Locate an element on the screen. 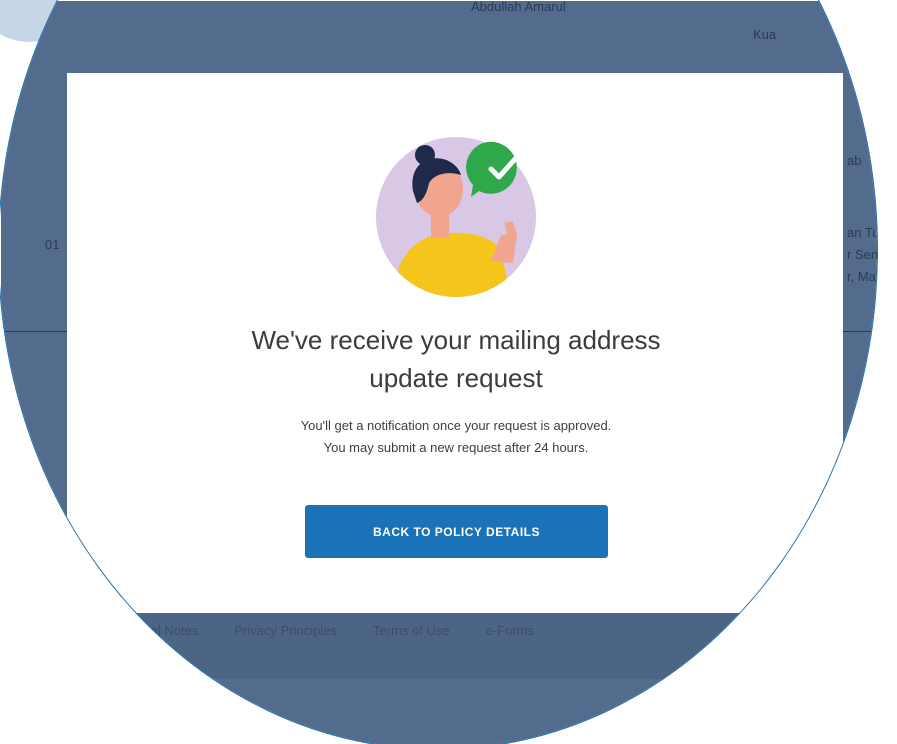  background-row-id: 01 is located at coordinates (52, 244).